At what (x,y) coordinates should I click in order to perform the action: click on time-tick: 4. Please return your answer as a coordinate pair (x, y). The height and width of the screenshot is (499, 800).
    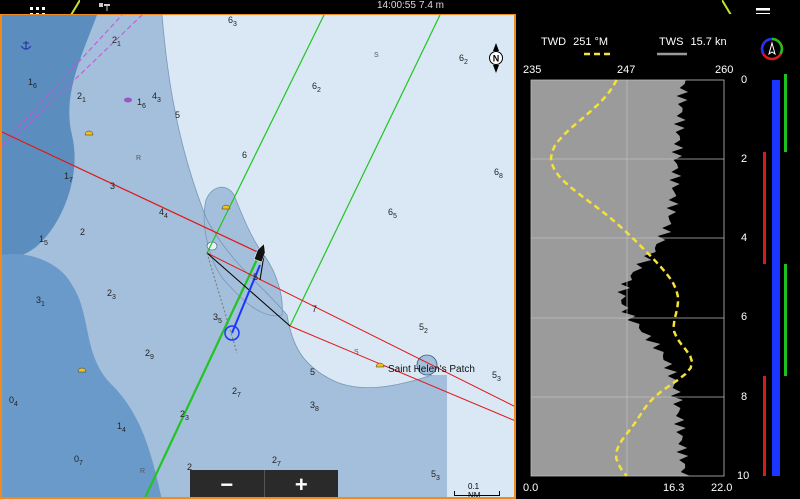
    Looking at the image, I should click on (744, 238).